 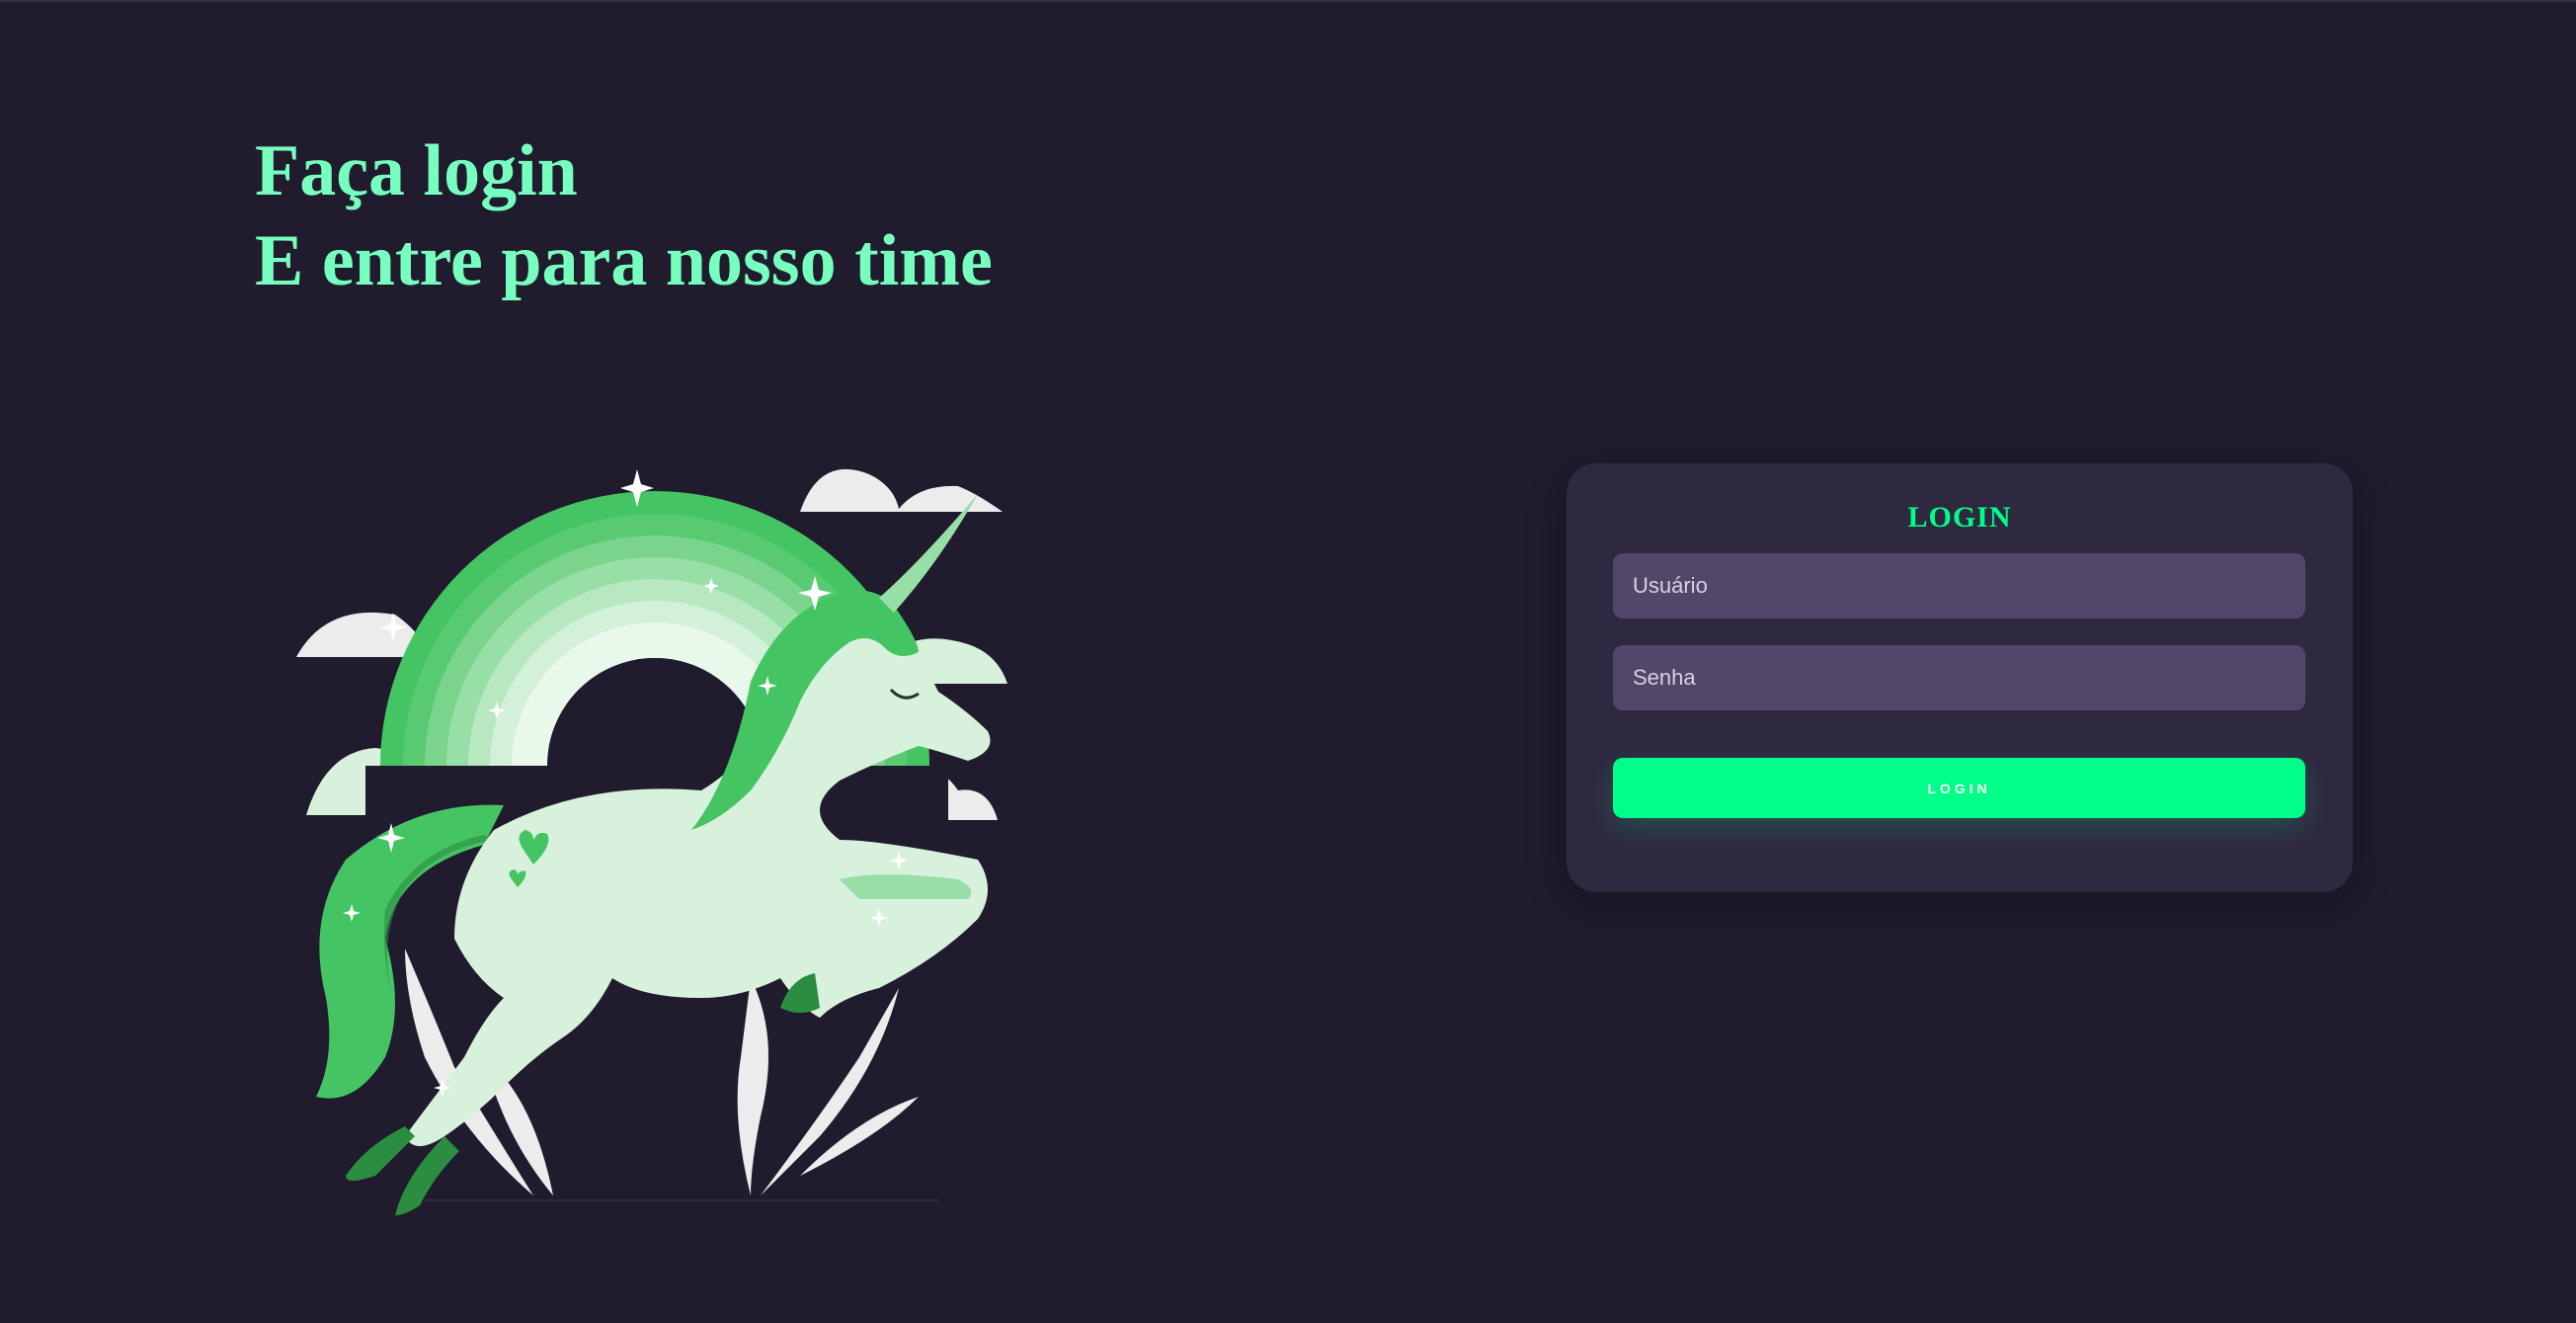 I want to click on password-input, so click(x=1959, y=677).